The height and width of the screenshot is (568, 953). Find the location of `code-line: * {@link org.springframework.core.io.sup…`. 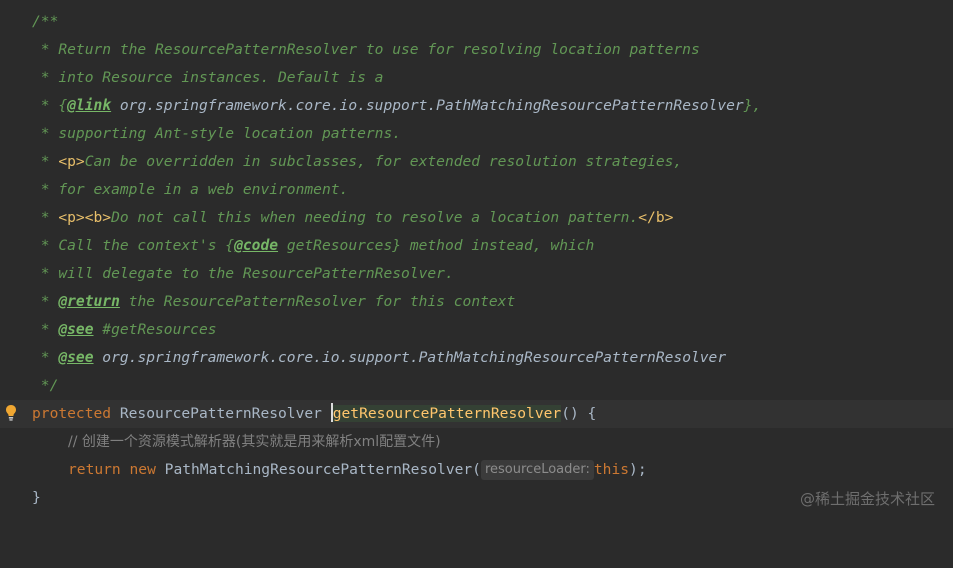

code-line: * {@link org.springframework.core.io.sup… is located at coordinates (476, 106).